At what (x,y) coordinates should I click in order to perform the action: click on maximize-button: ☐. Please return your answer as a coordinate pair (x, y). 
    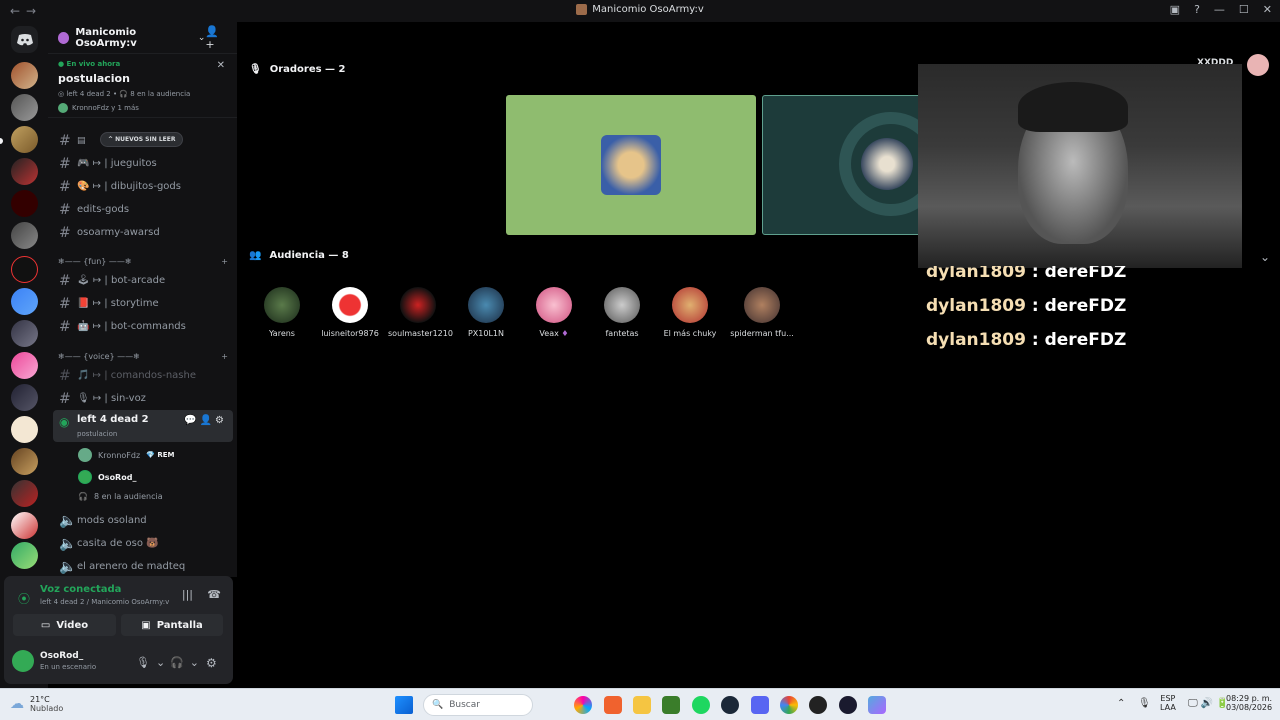
    Looking at the image, I should click on (1244, 9).